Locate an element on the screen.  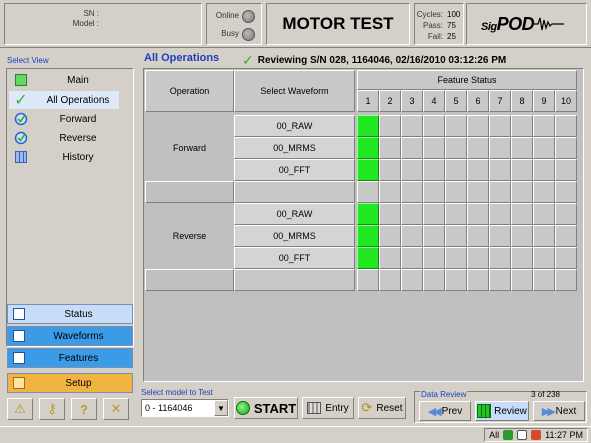
cycles-label: Cycles: is located at coordinates (429, 14).